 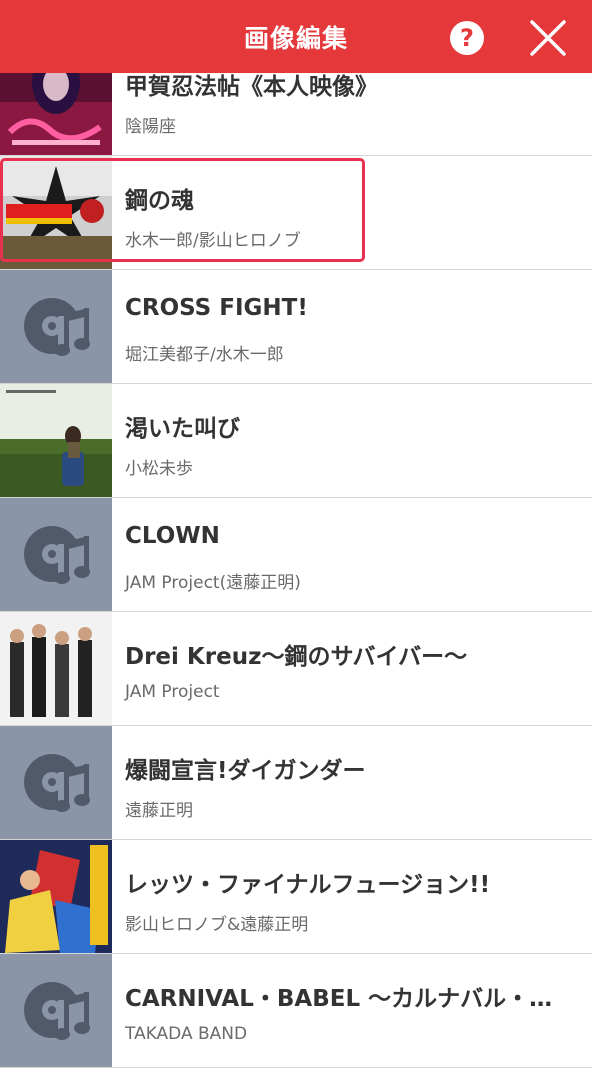 I want to click on song-row: Drei Kreuz〜鋼のサバイバー〜 JAM Project, so click(x=296, y=669).